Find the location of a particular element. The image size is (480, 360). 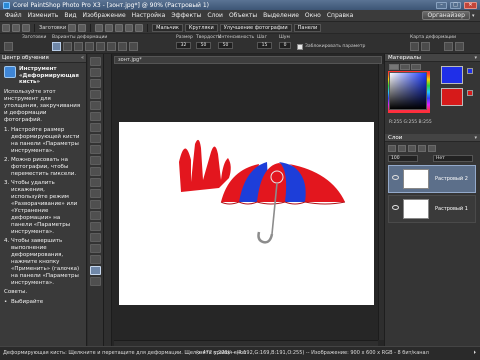

undo-icon is located at coordinates (99, 27).